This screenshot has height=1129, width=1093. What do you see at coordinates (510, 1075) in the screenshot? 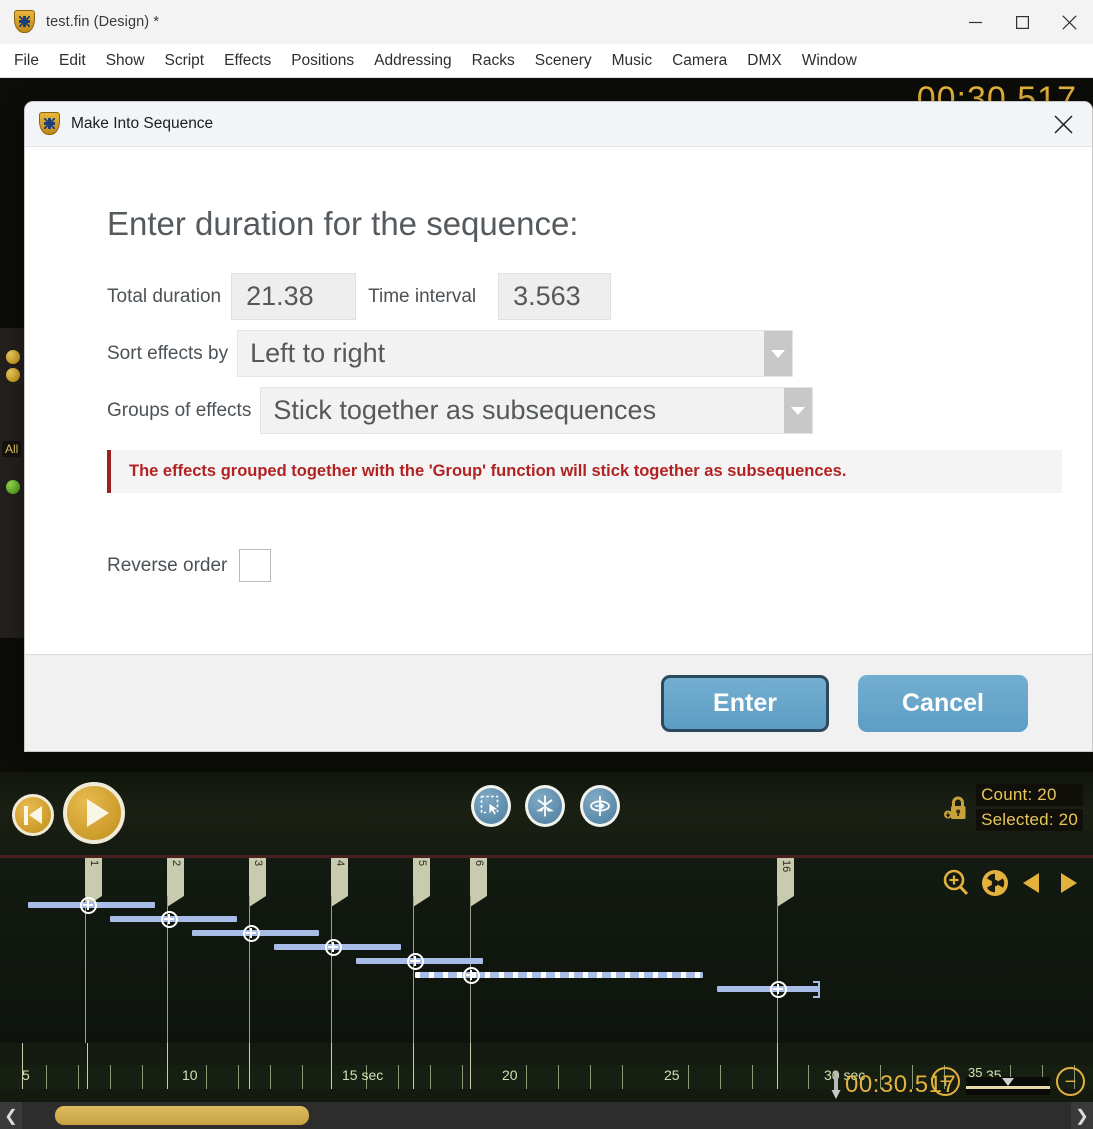
I see `ruler-label: 20` at bounding box center [510, 1075].